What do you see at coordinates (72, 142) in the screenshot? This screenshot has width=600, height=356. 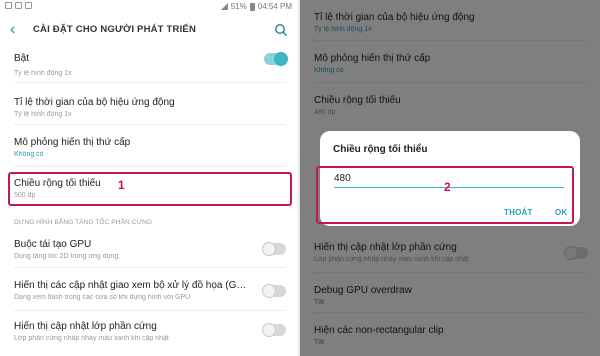 I see `setting-title: Mô phỏng hiển thị thứ cấp` at bounding box center [72, 142].